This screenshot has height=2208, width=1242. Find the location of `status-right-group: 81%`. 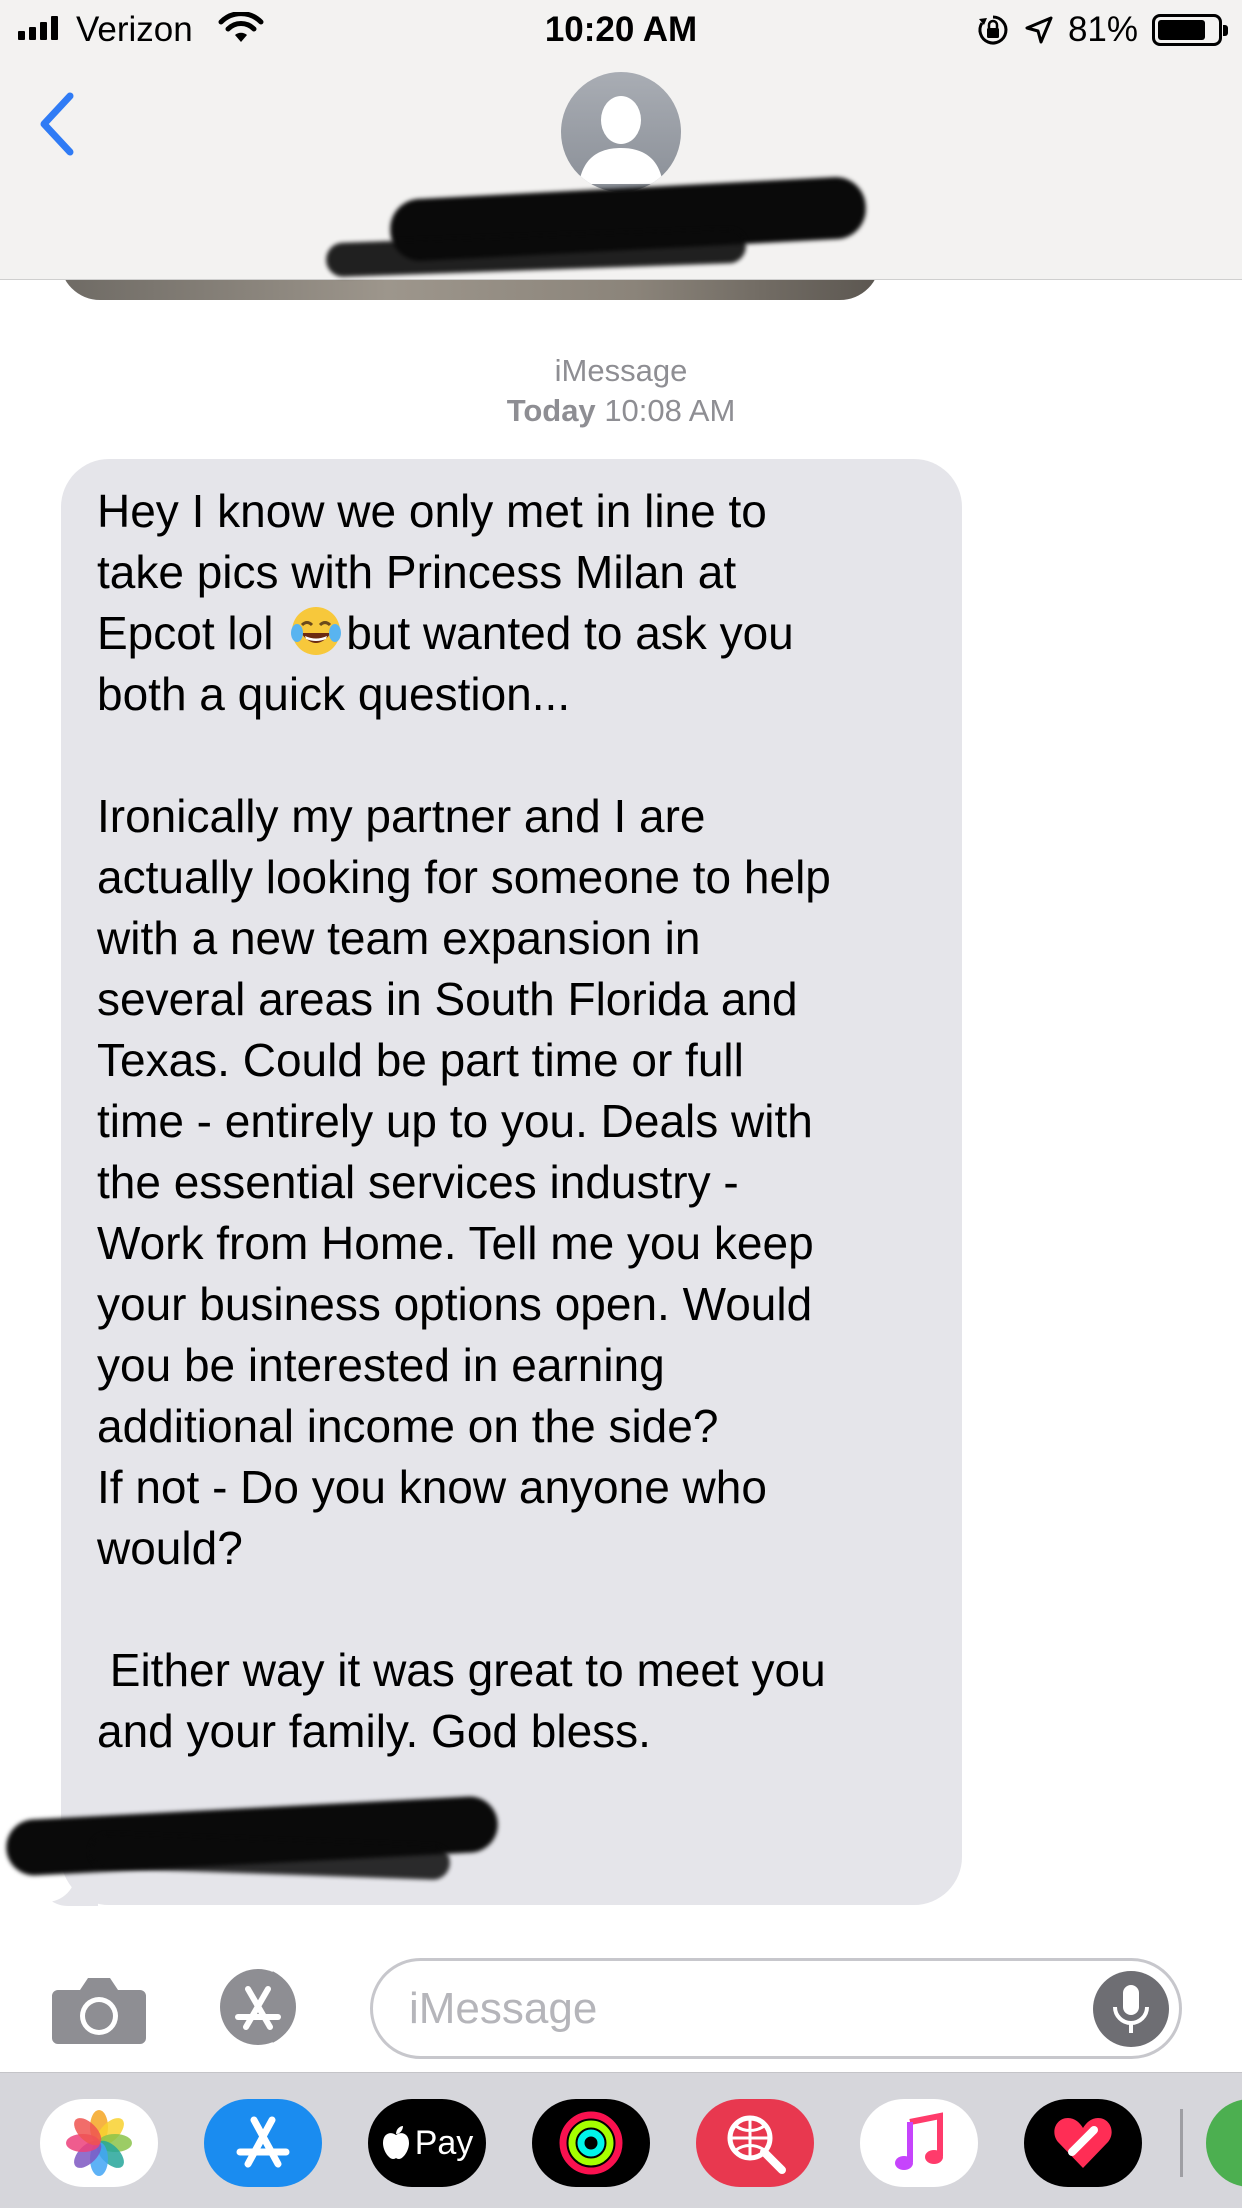

status-right-group: 81% is located at coordinates (1102, 30).